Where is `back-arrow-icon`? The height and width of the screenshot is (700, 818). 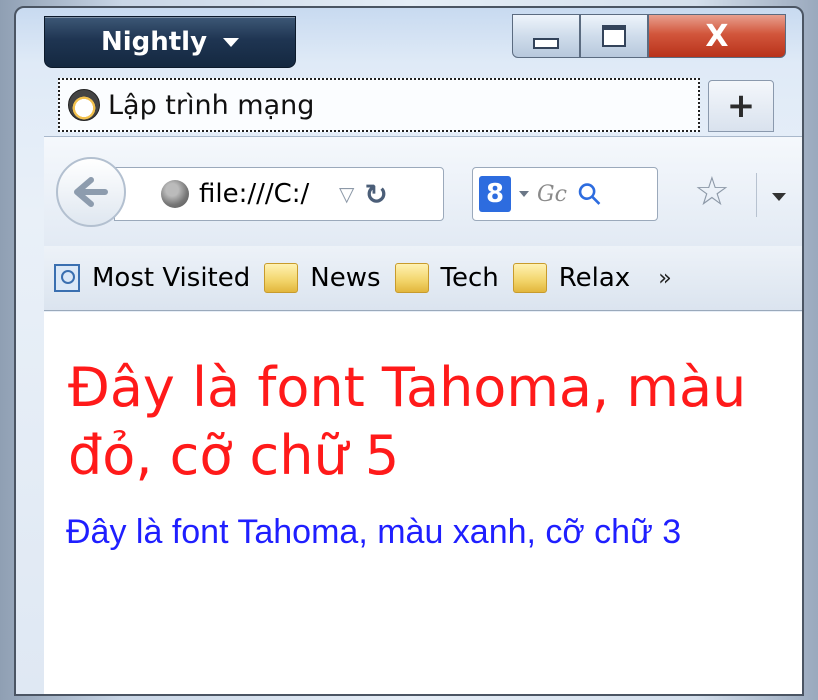
back-arrow-icon is located at coordinates (91, 192).